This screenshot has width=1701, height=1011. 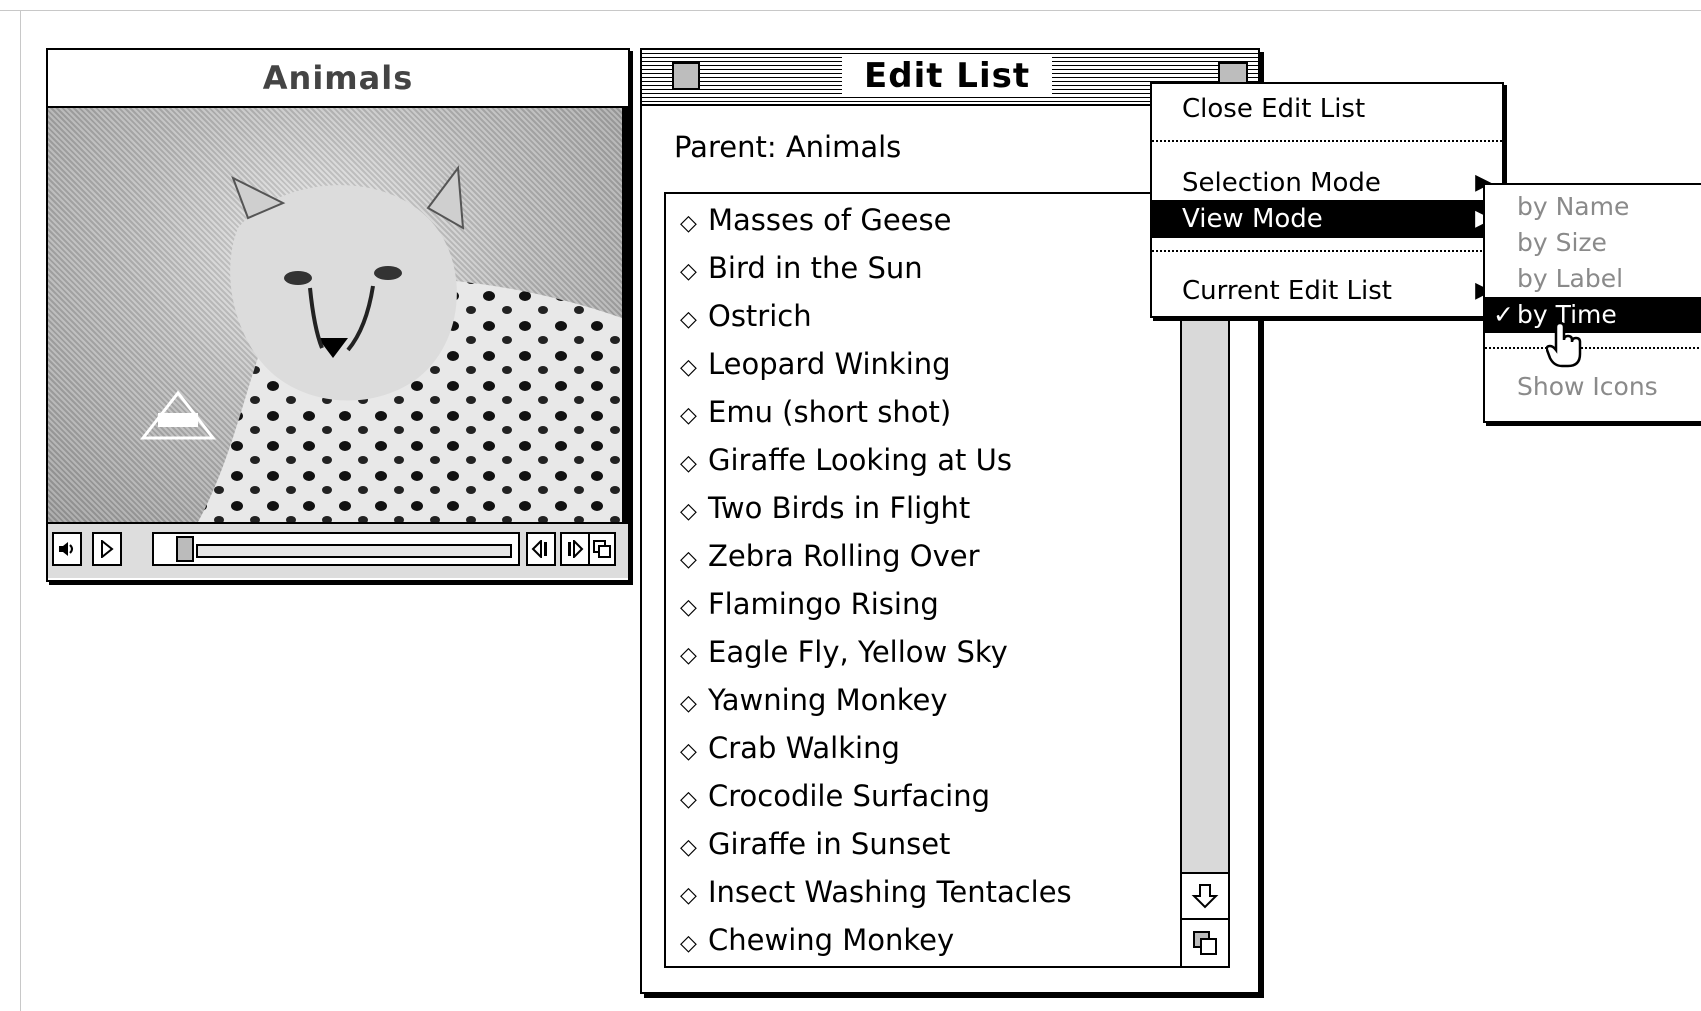 I want to click on menu-item-view-mode: View Mode ▶, so click(x=1327, y=219).